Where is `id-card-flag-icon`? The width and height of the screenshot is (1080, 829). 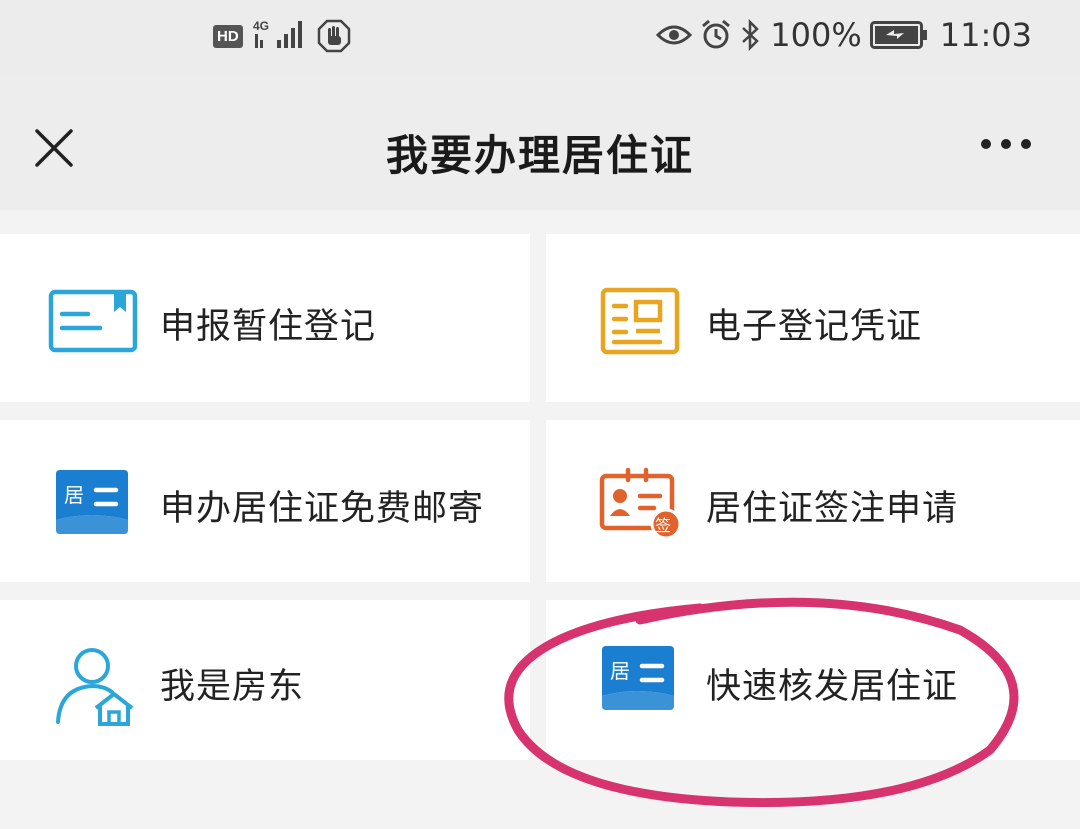 id-card-flag-icon is located at coordinates (93, 321).